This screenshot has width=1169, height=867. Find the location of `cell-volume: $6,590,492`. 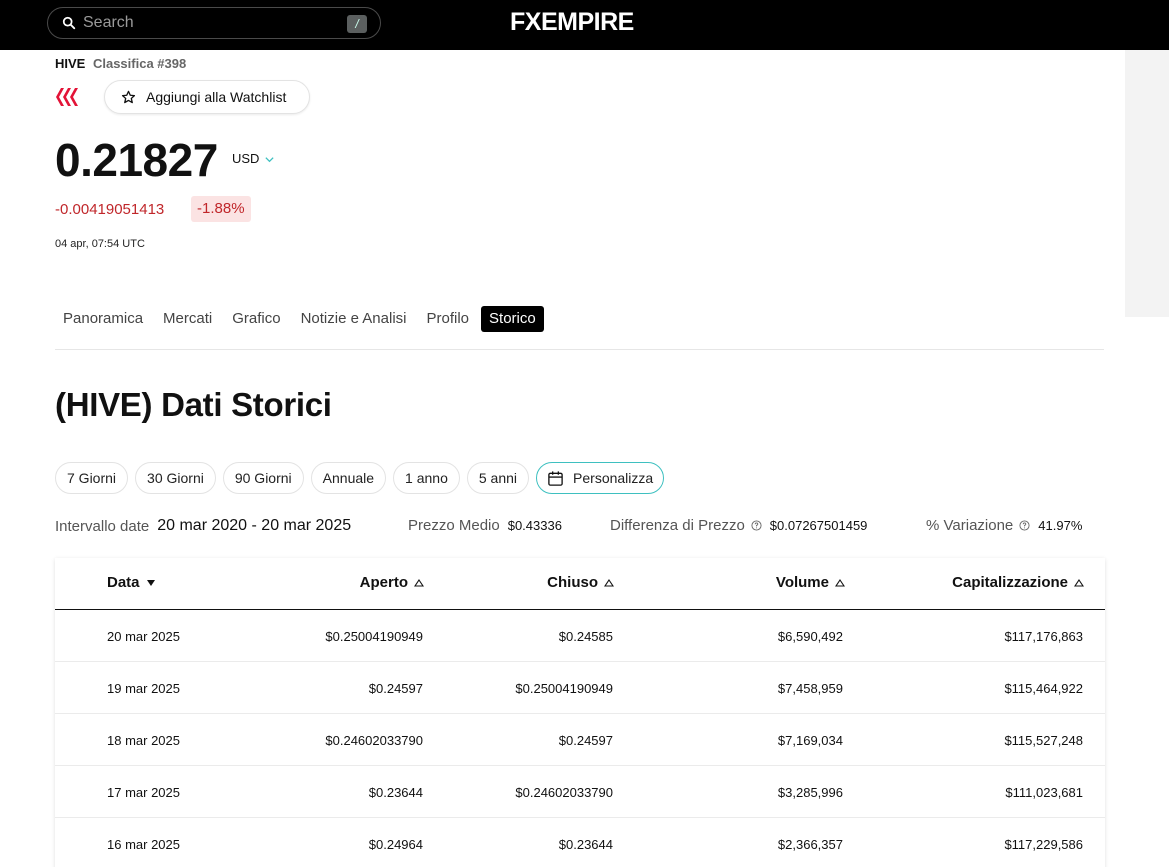

cell-volume: $6,590,492 is located at coordinates (810, 636).